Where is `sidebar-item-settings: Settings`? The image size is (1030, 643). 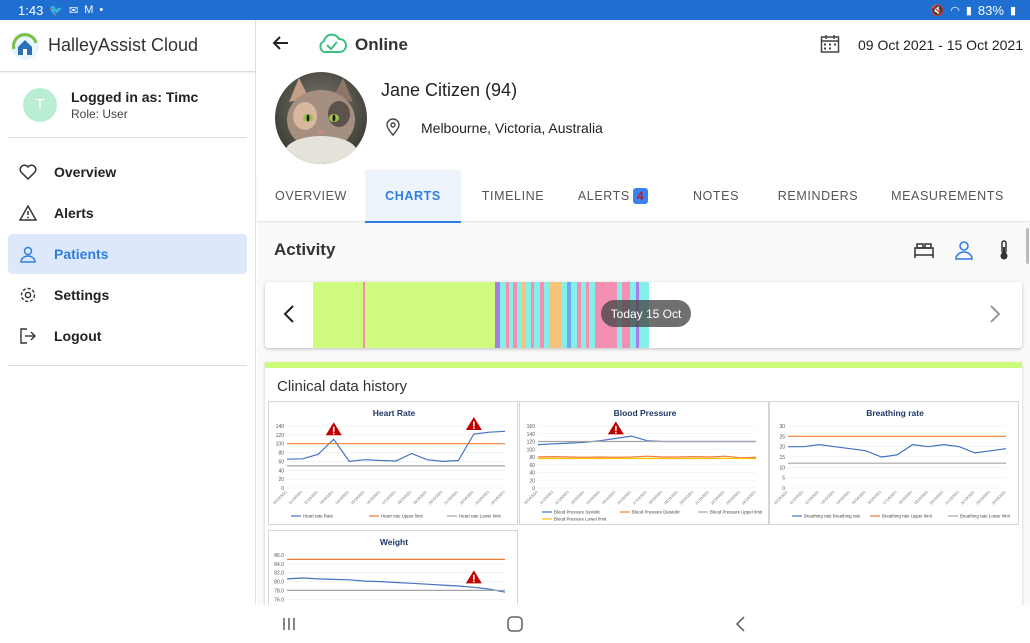 sidebar-item-settings: Settings is located at coordinates (127, 295).